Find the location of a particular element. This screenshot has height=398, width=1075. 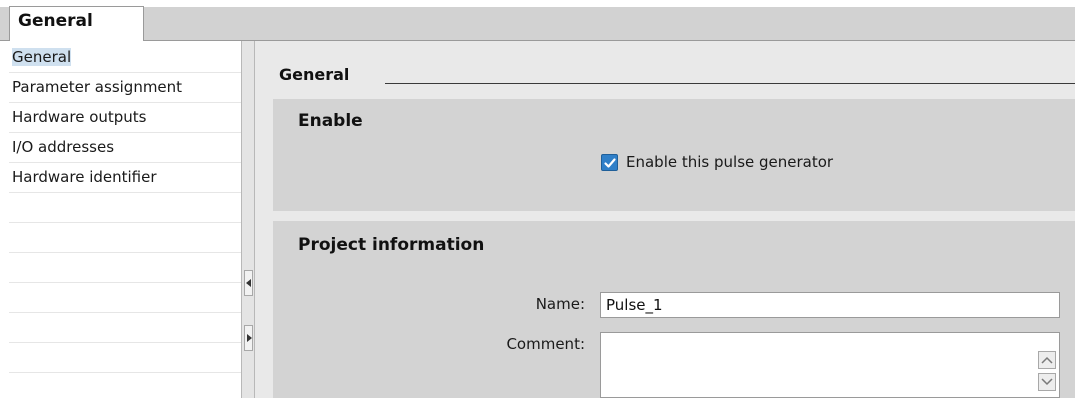

project-information-title: Project information is located at coordinates (391, 245).